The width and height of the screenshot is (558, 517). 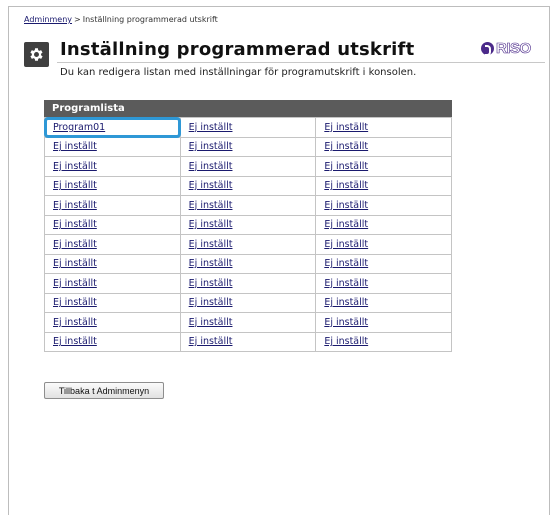 What do you see at coordinates (104, 390) in the screenshot?
I see `back-to-adminmenu-button: Tillbaka t Adminmenyn` at bounding box center [104, 390].